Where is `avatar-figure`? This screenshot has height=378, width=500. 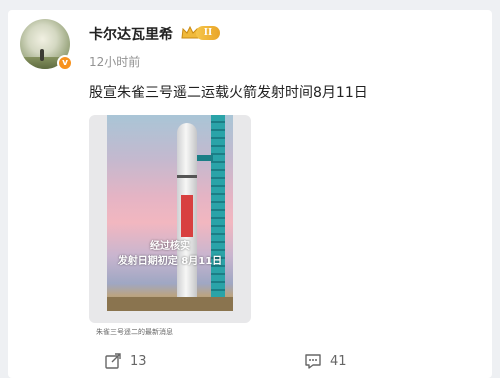 avatar-figure is located at coordinates (42, 55).